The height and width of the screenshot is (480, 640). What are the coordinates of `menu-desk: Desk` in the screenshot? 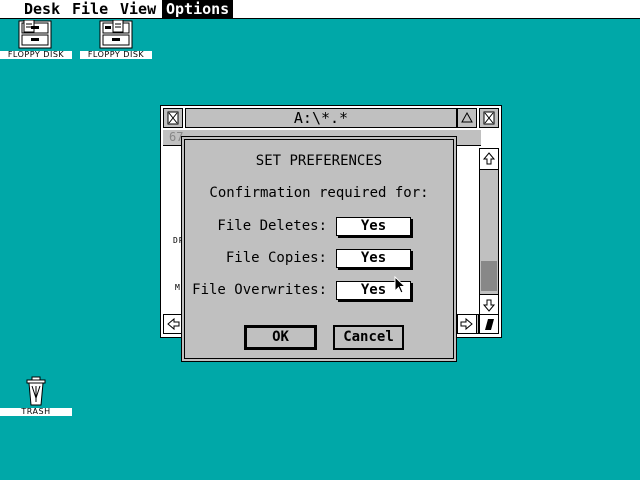 It's located at (42, 9).